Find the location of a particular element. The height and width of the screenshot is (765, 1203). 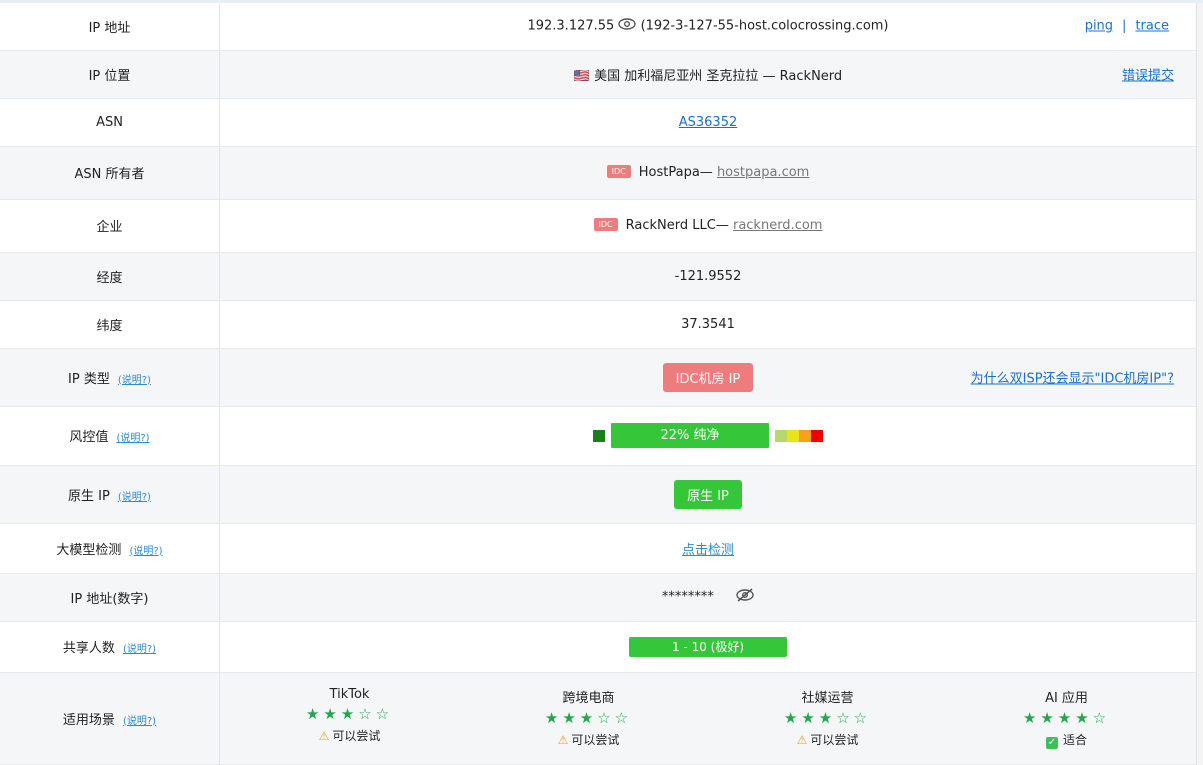

scene-tiktok: TikTok ★★★☆☆ ⚠ 可以尝试 is located at coordinates (350, 718).